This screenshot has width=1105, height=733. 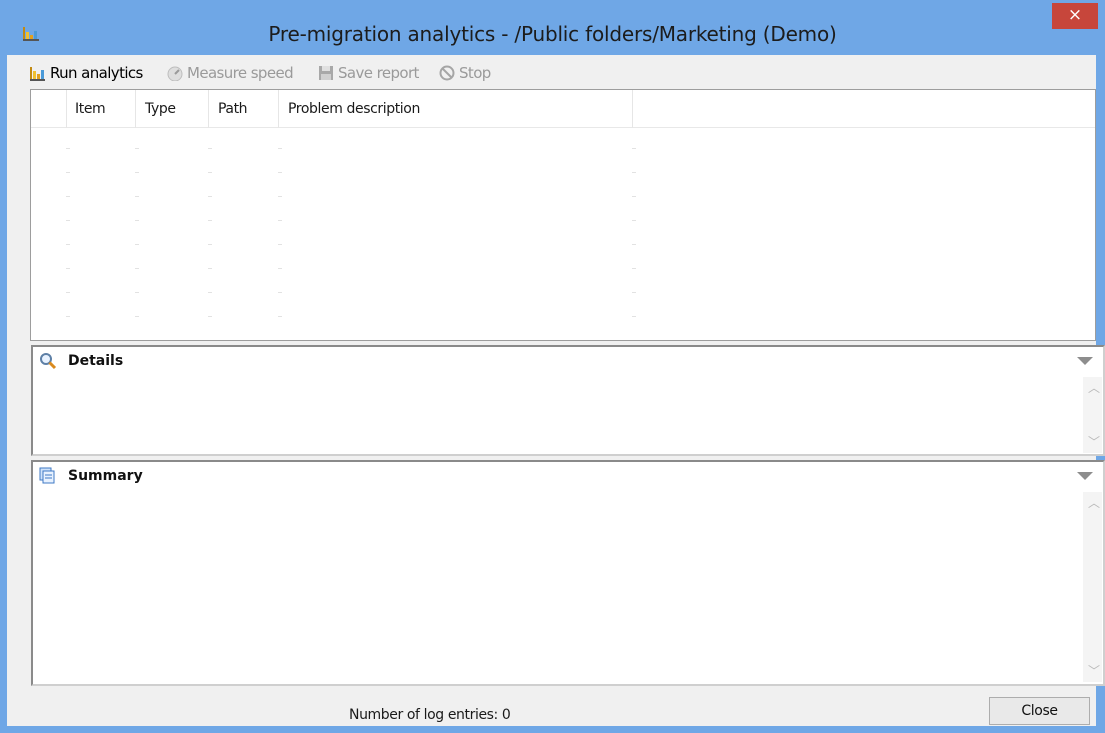 I want to click on stop-button: Stop, so click(x=465, y=73).